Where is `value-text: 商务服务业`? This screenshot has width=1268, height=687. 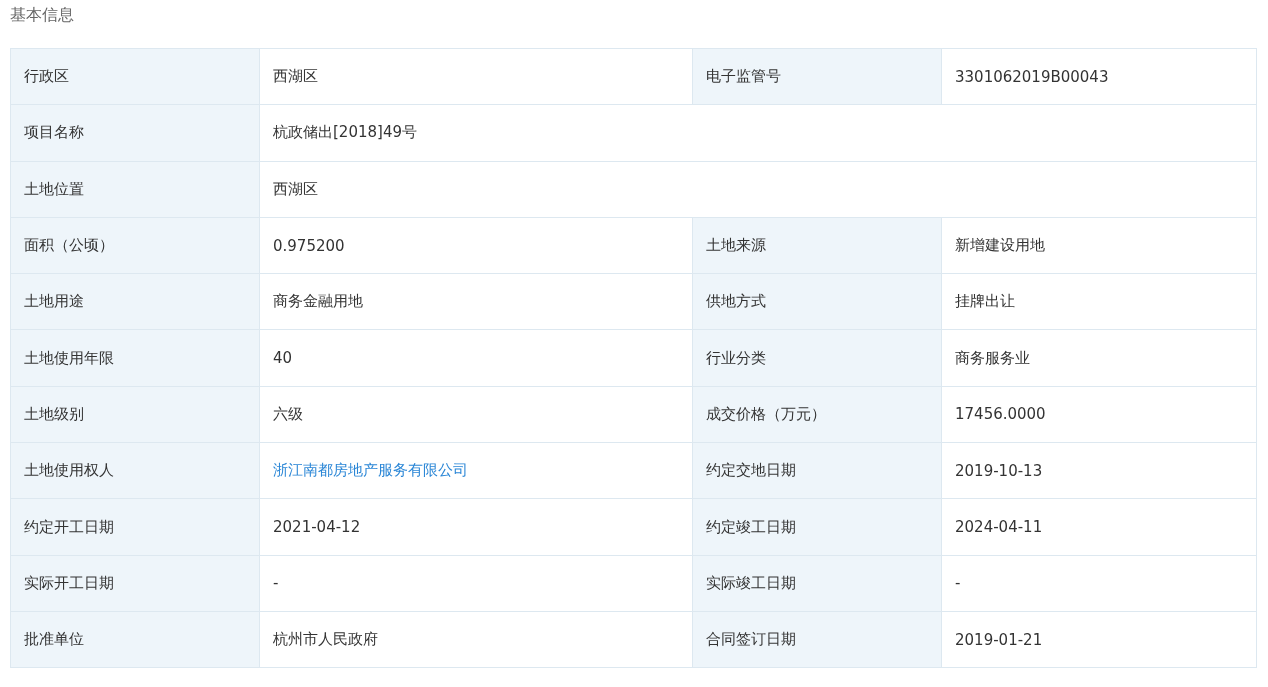
value-text: 商务服务业 is located at coordinates (992, 358).